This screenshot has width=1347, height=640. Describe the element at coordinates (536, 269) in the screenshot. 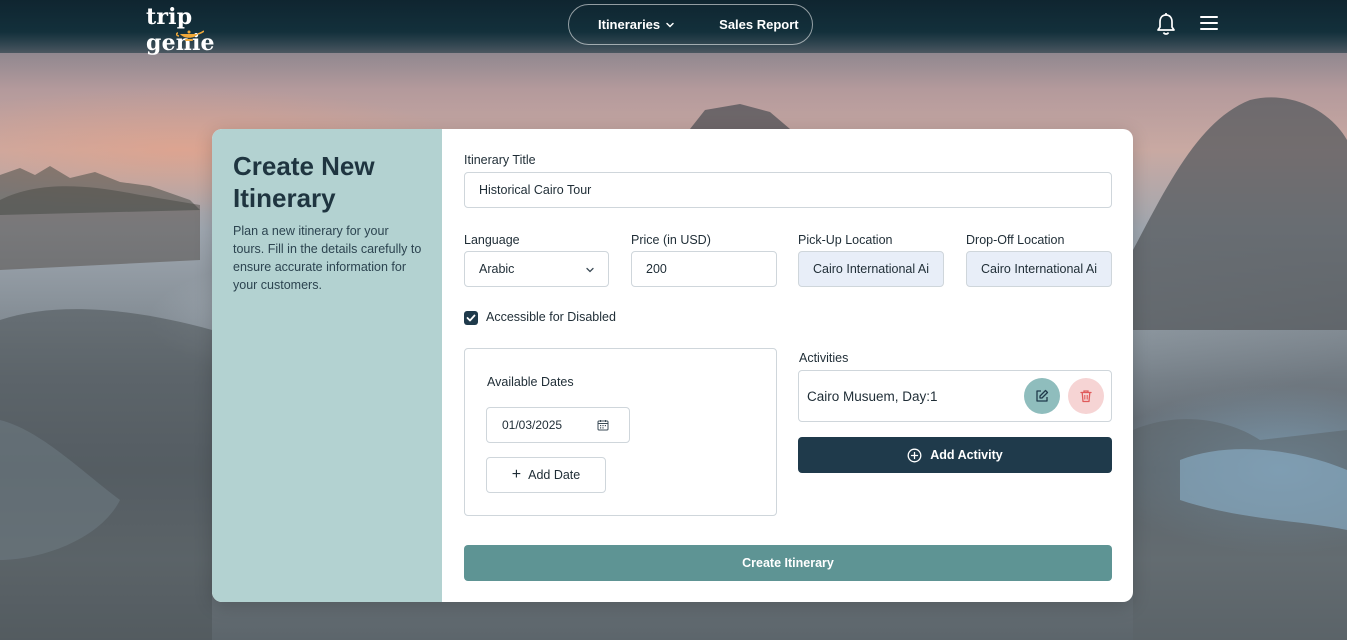

I see `language-select: Arabic` at that location.